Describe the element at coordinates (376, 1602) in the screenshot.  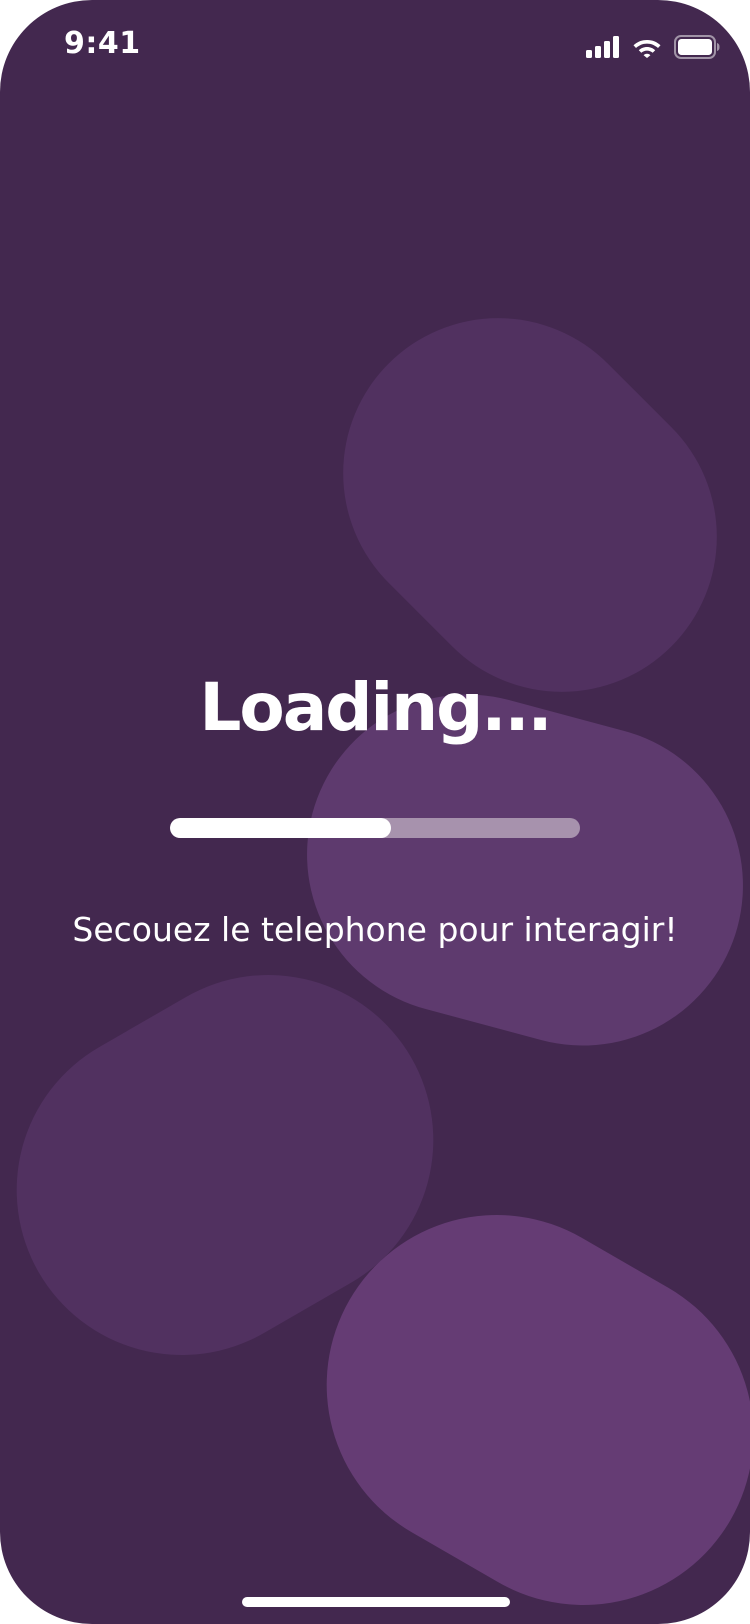
I see `home-indicator` at that location.